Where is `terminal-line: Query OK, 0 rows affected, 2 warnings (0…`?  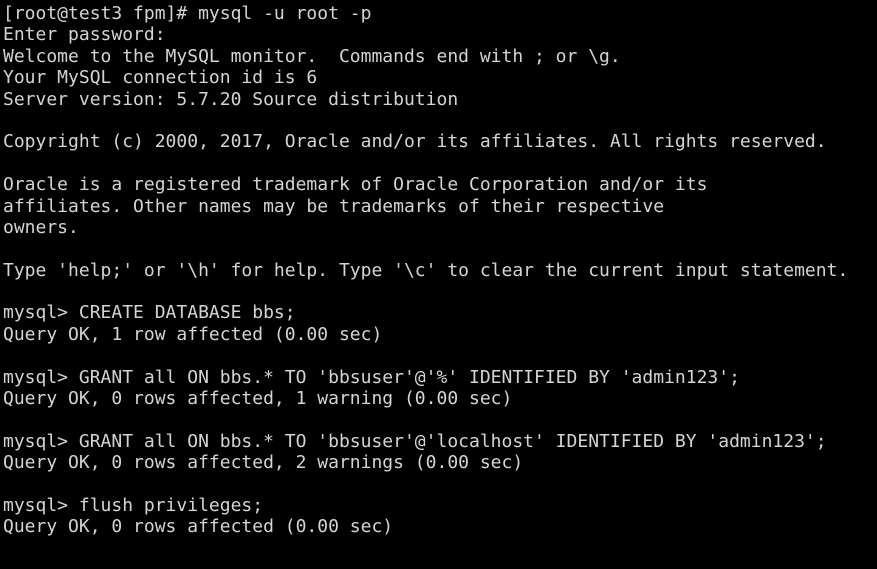 terminal-line: Query OK, 0 rows affected, 2 warnings (0… is located at coordinates (263, 463).